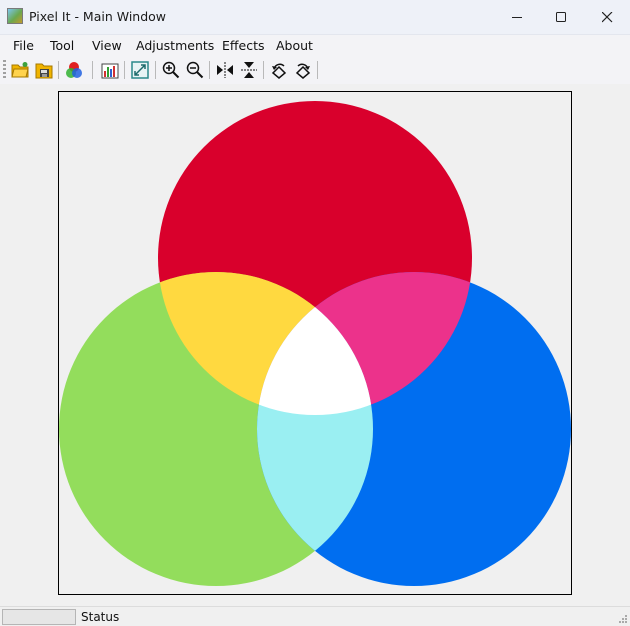 The height and width of the screenshot is (626, 630). I want to click on flip-vertical-icon, so click(249, 70).